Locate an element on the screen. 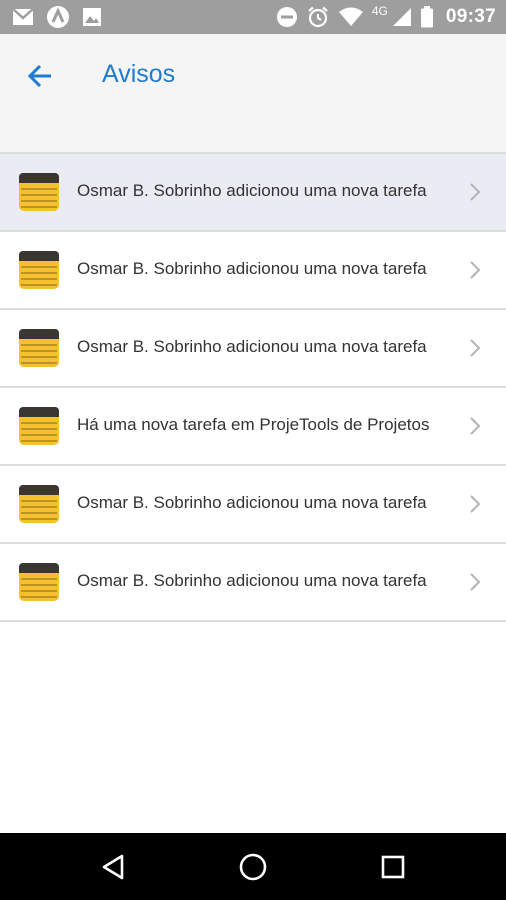 The height and width of the screenshot is (900, 506). nav-home-button is located at coordinates (253, 867).